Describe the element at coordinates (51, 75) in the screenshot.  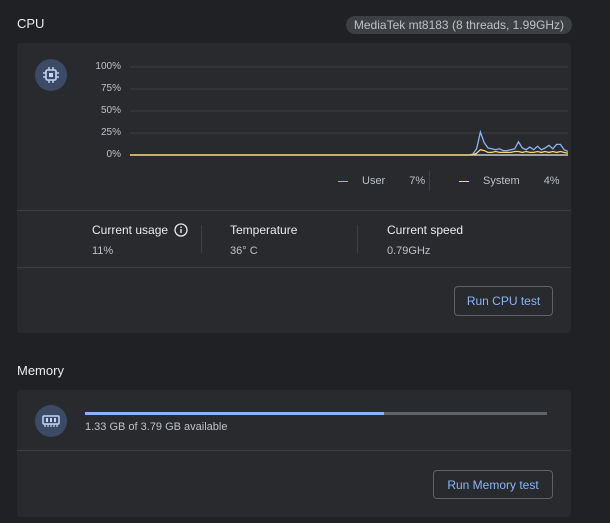
I see `cpu-chip-icon` at that location.